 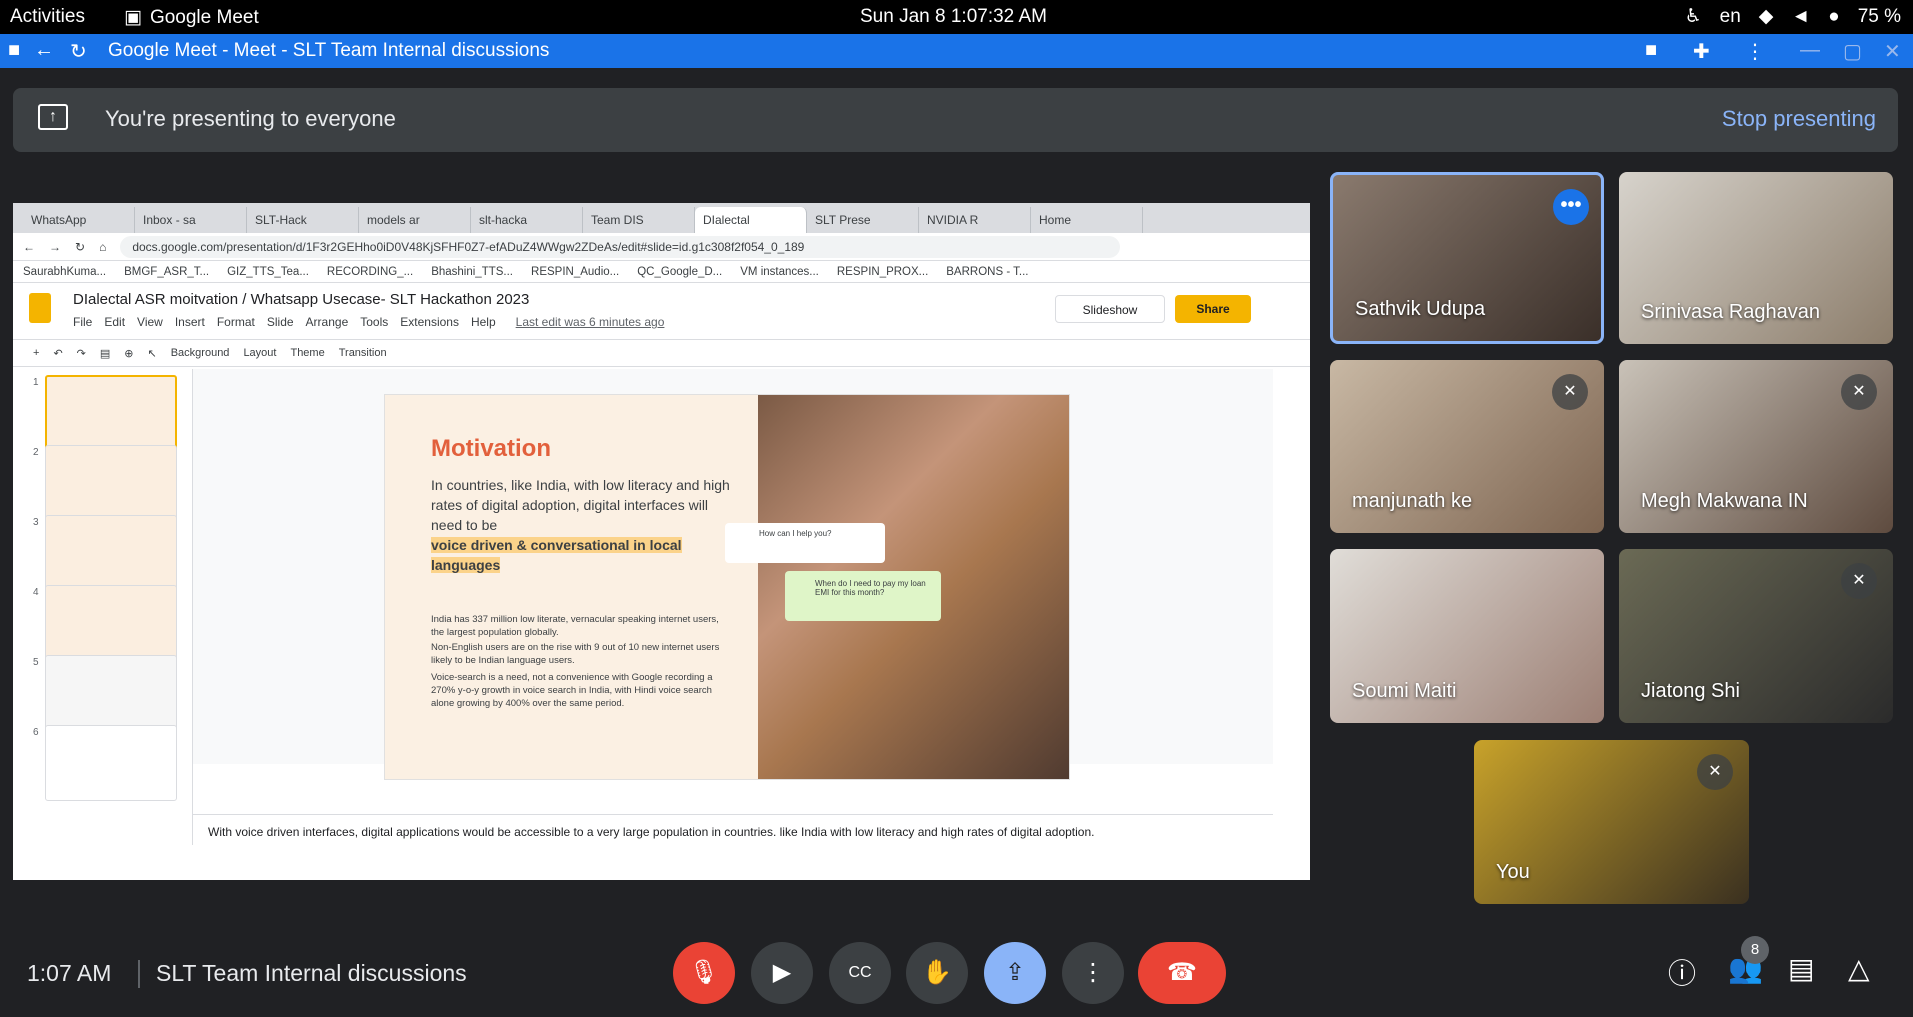 I want to click on meeting-info-icon: ⓘ, so click(x=1682, y=972).